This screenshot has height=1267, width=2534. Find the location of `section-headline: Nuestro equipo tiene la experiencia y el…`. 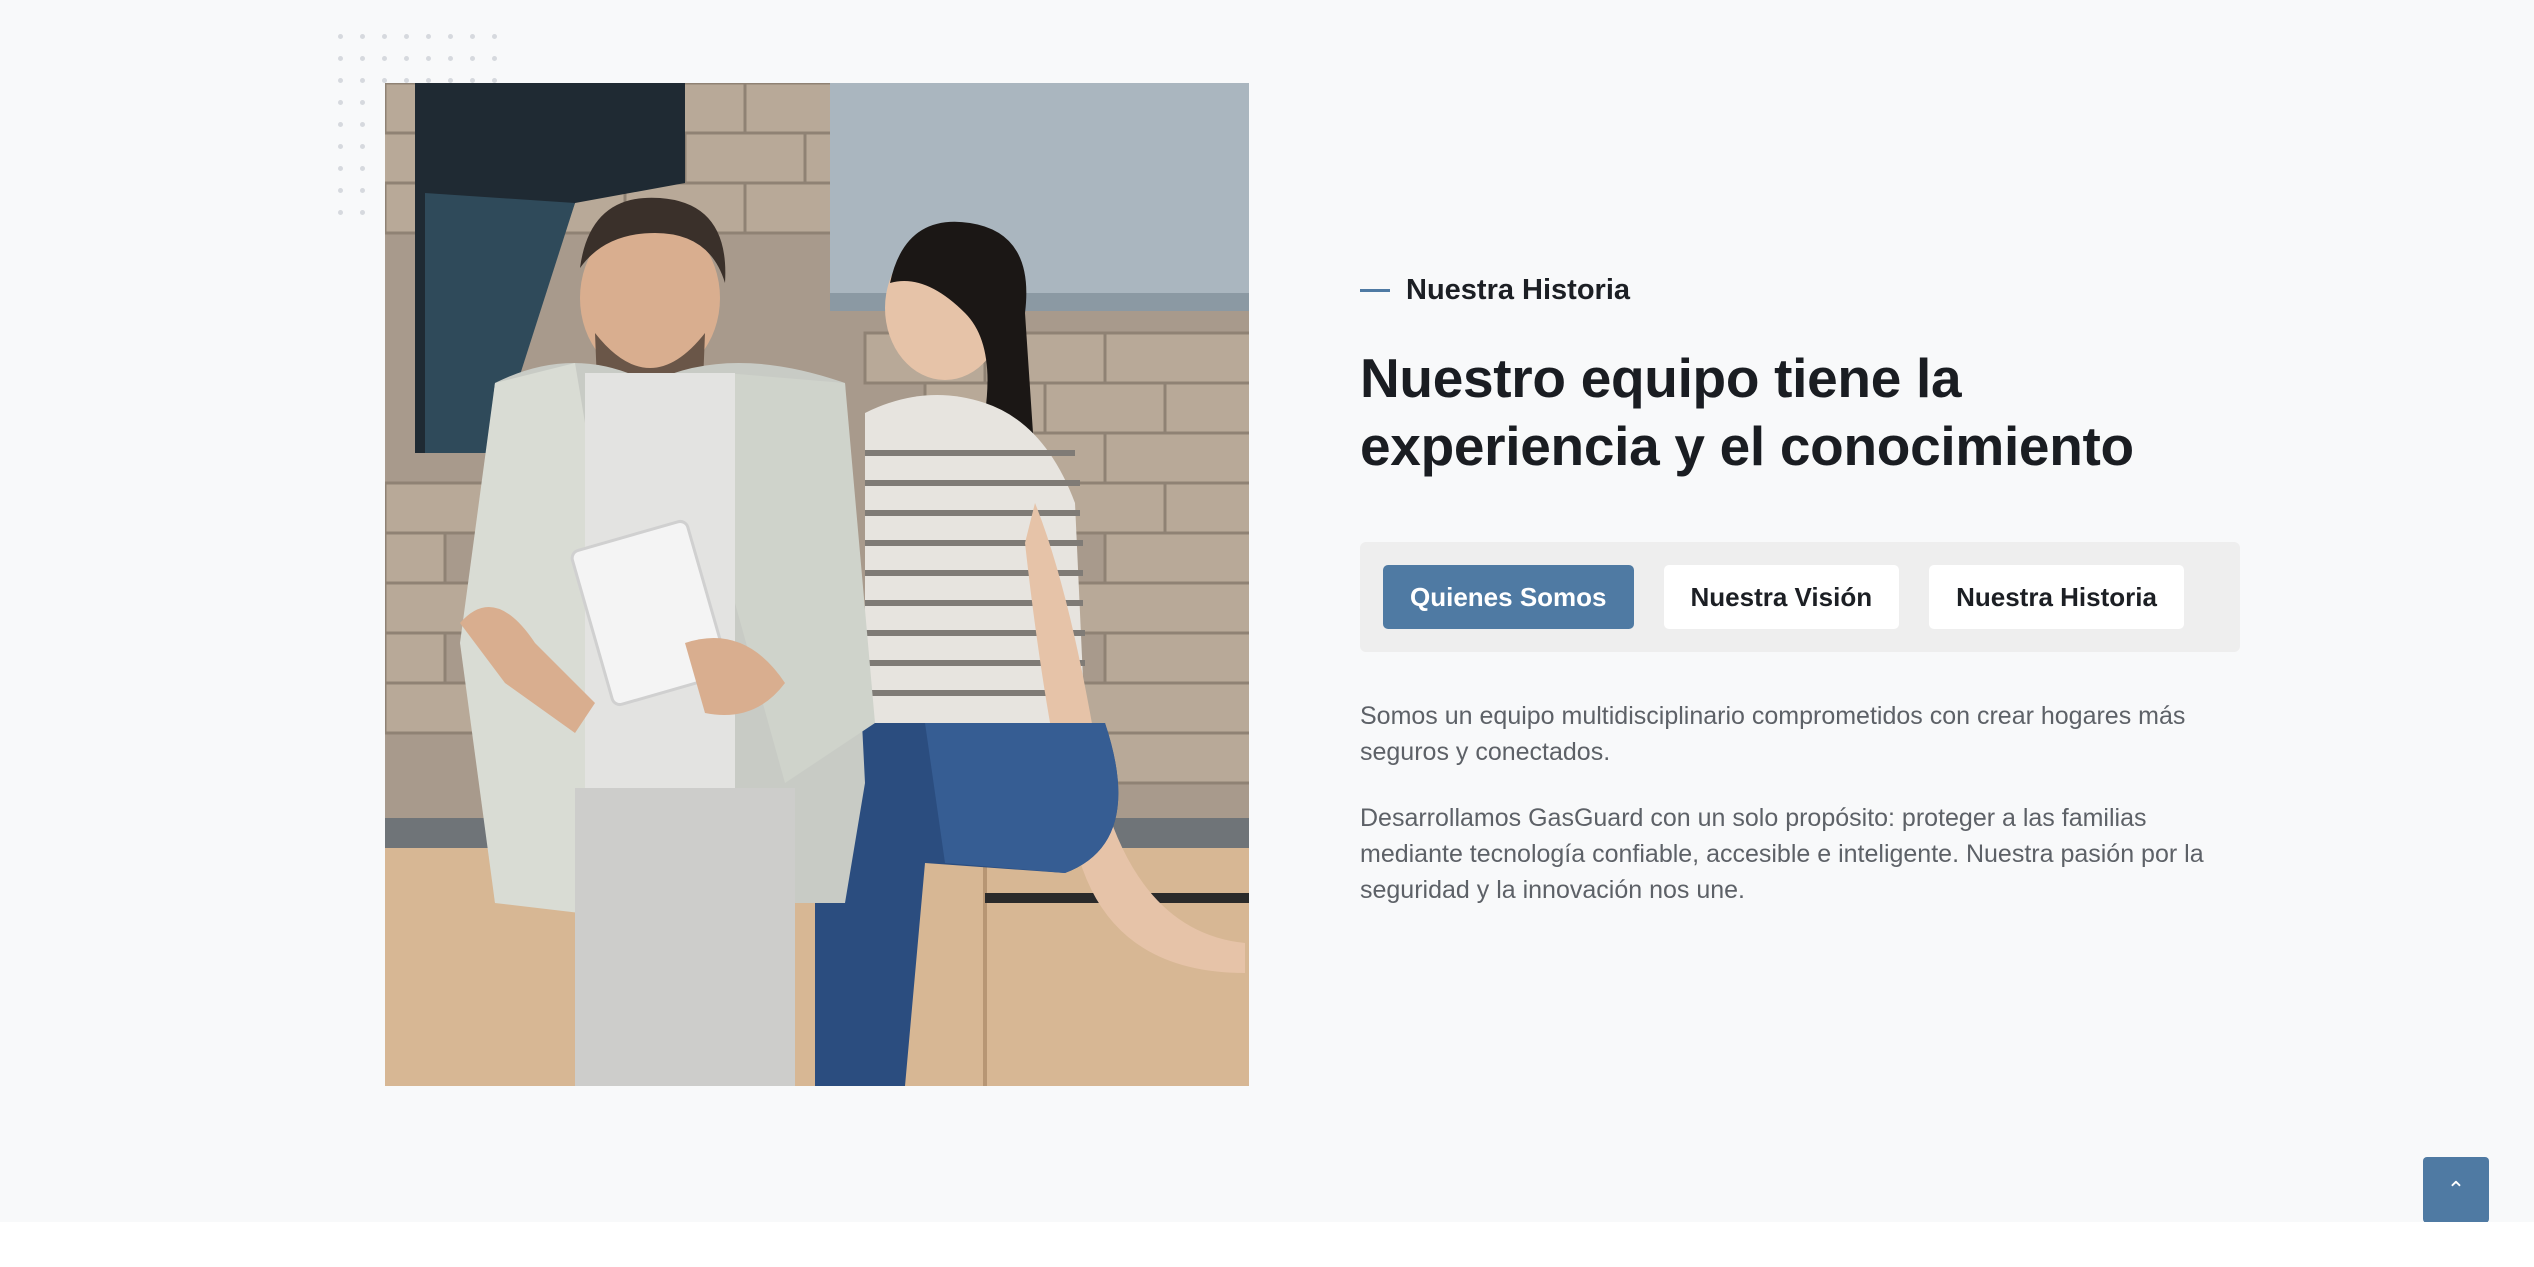

section-headline: Nuestro equipo tiene la experiencia y el… is located at coordinates (1747, 412).